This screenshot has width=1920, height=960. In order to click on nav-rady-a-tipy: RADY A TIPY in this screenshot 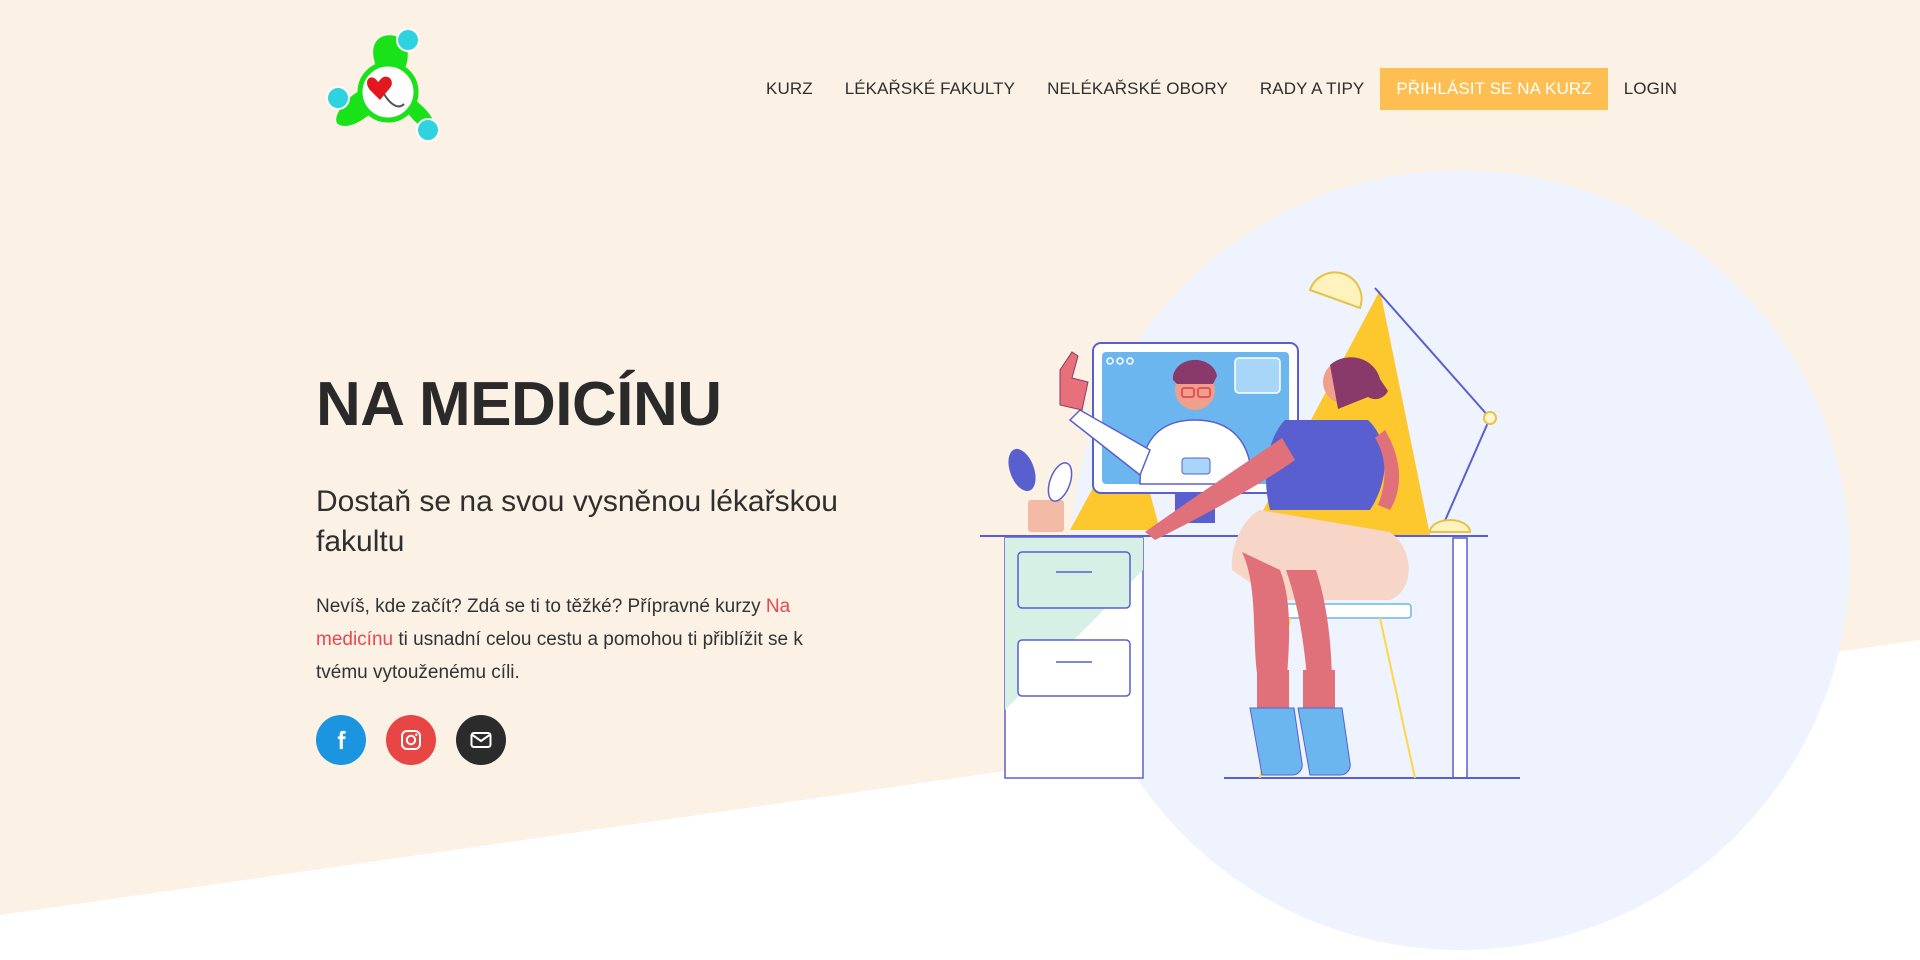, I will do `click(1312, 89)`.